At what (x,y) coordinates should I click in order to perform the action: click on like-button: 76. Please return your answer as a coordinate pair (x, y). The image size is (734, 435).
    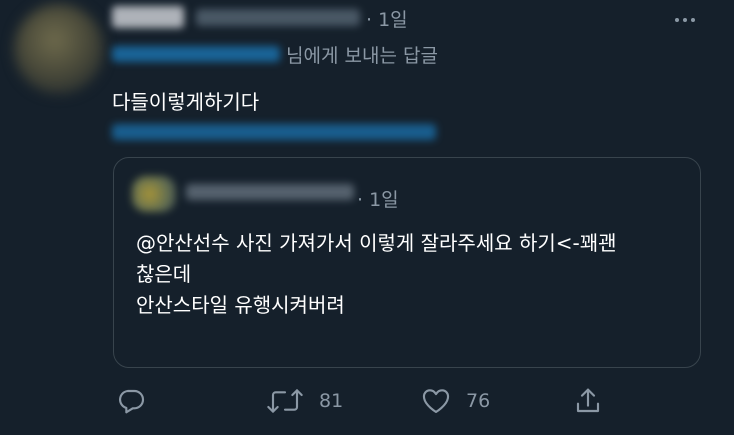
    Looking at the image, I should click on (455, 401).